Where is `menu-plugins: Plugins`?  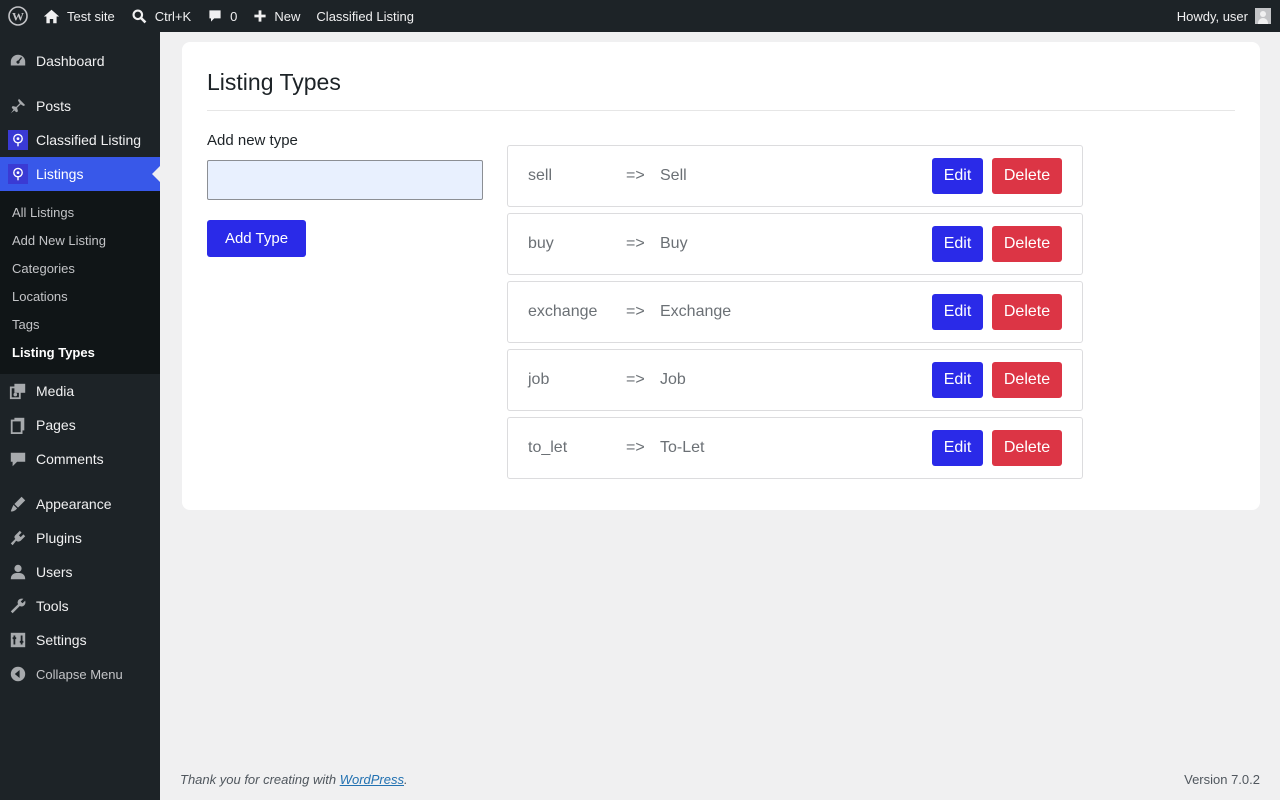
menu-plugins: Plugins is located at coordinates (80, 538).